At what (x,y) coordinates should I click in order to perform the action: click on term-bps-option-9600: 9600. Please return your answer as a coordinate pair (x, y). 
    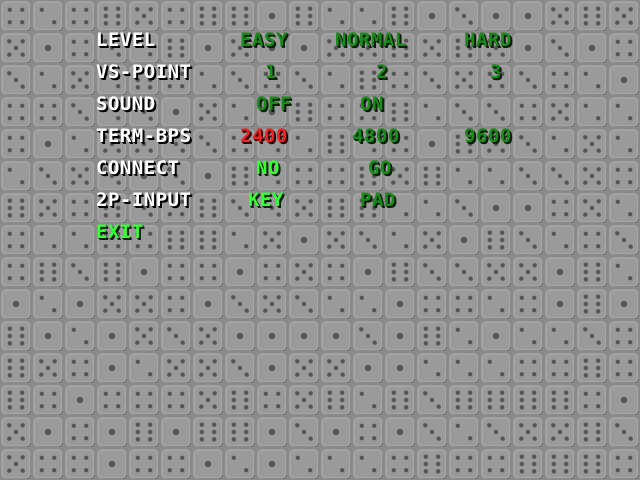
    Looking at the image, I should click on (488, 136).